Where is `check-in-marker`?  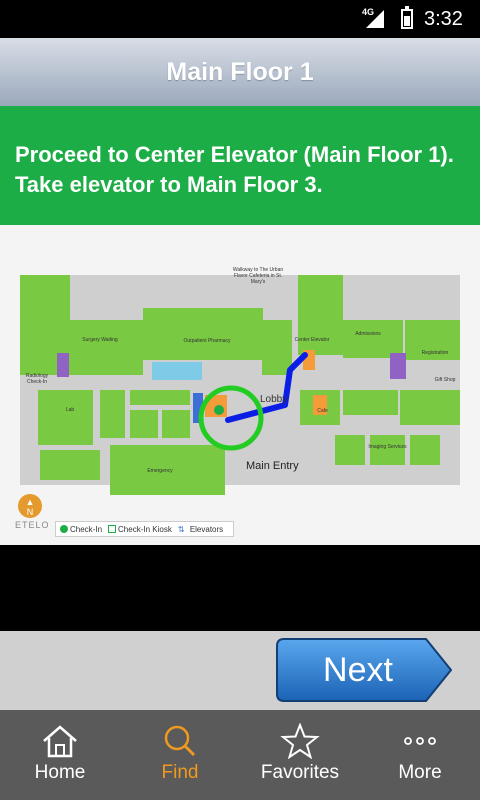
check-in-marker is located at coordinates (219, 410).